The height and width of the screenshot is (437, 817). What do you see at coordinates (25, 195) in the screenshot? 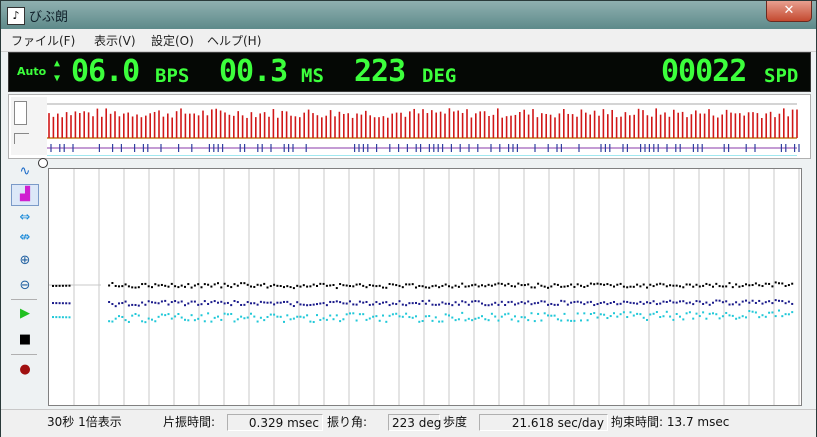
I see `histogram-tool: ▟` at bounding box center [25, 195].